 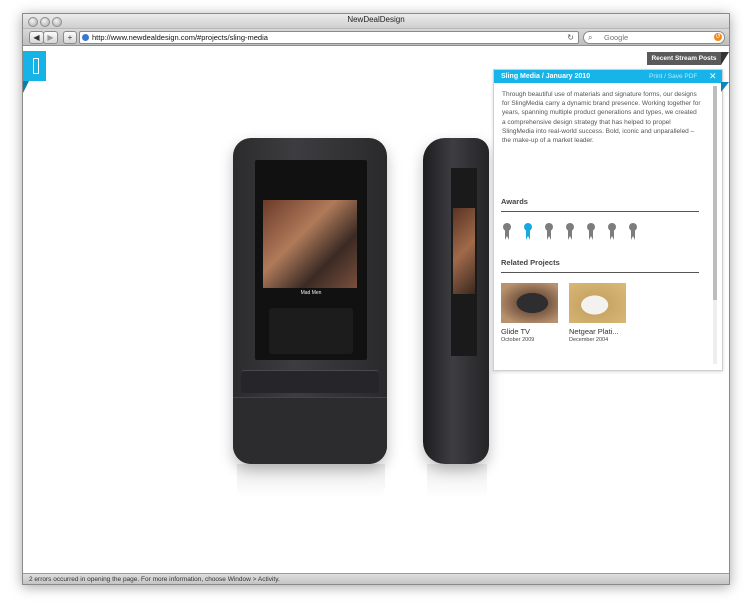 What do you see at coordinates (311, 331) in the screenshot?
I see `screen-controls` at bounding box center [311, 331].